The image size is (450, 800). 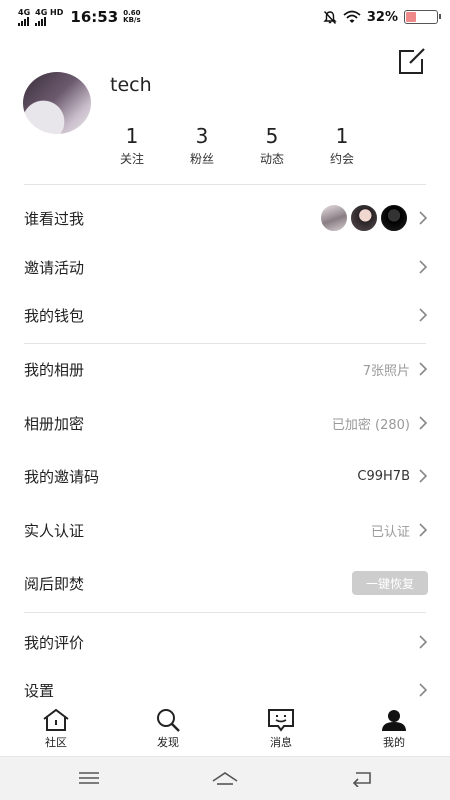 I want to click on bottom-tab-bar: 社区 发现 消息 我的, so click(x=225, y=732).